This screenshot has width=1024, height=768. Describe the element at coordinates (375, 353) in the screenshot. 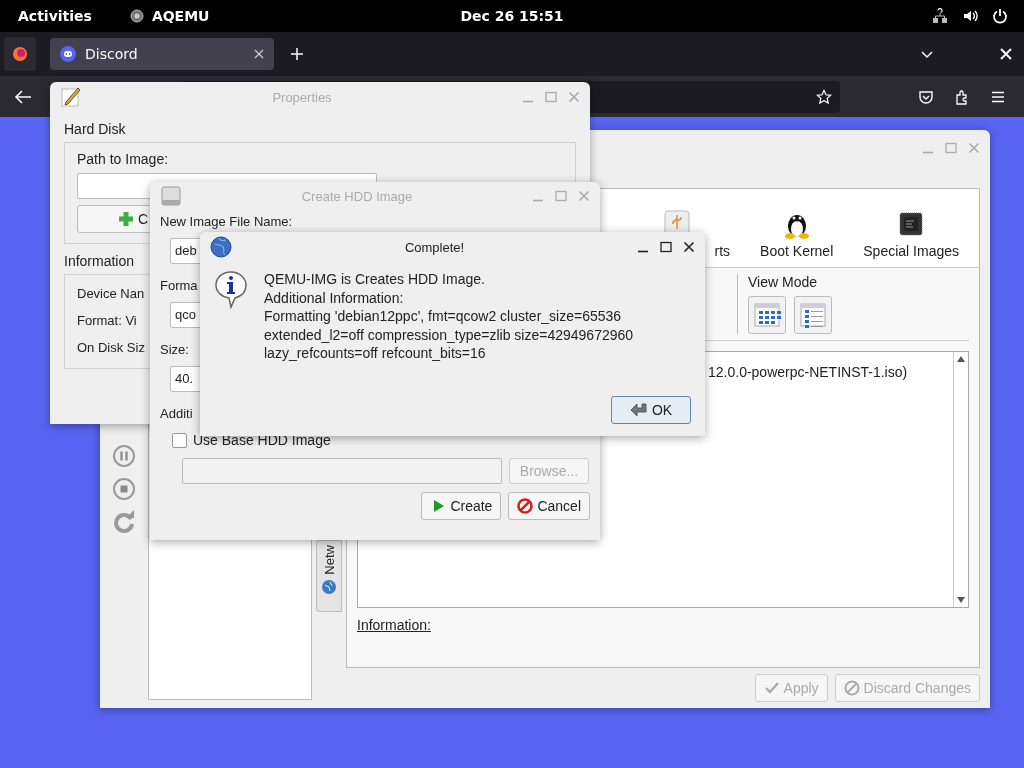

I see `message-text: lazy_refcounts=off refcount_bits=16` at that location.